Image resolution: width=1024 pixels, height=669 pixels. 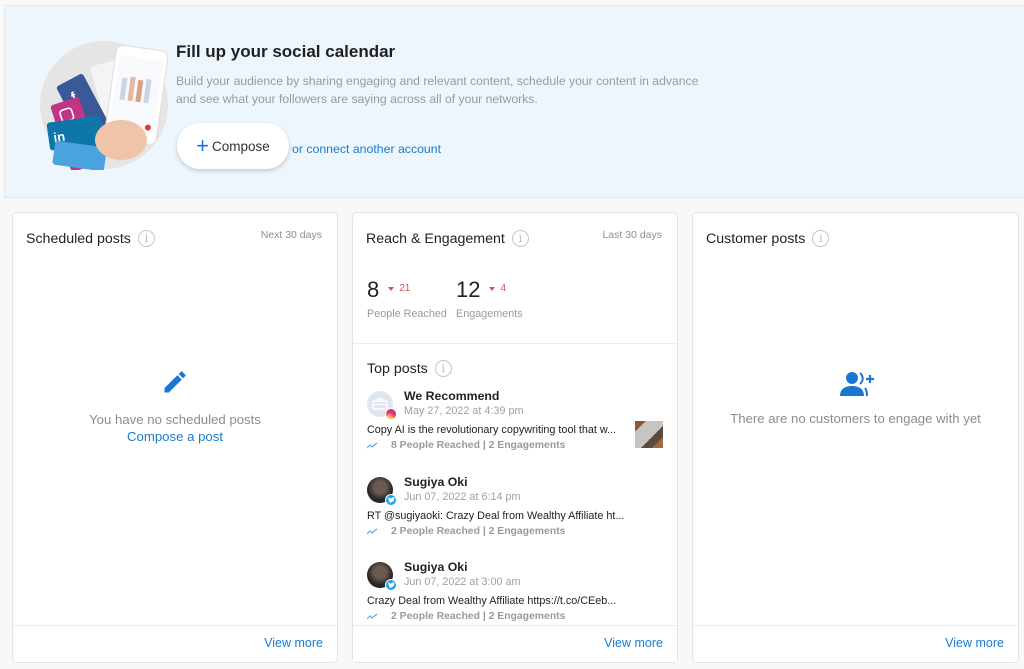 What do you see at coordinates (649, 434) in the screenshot?
I see `post-thumbnail` at bounding box center [649, 434].